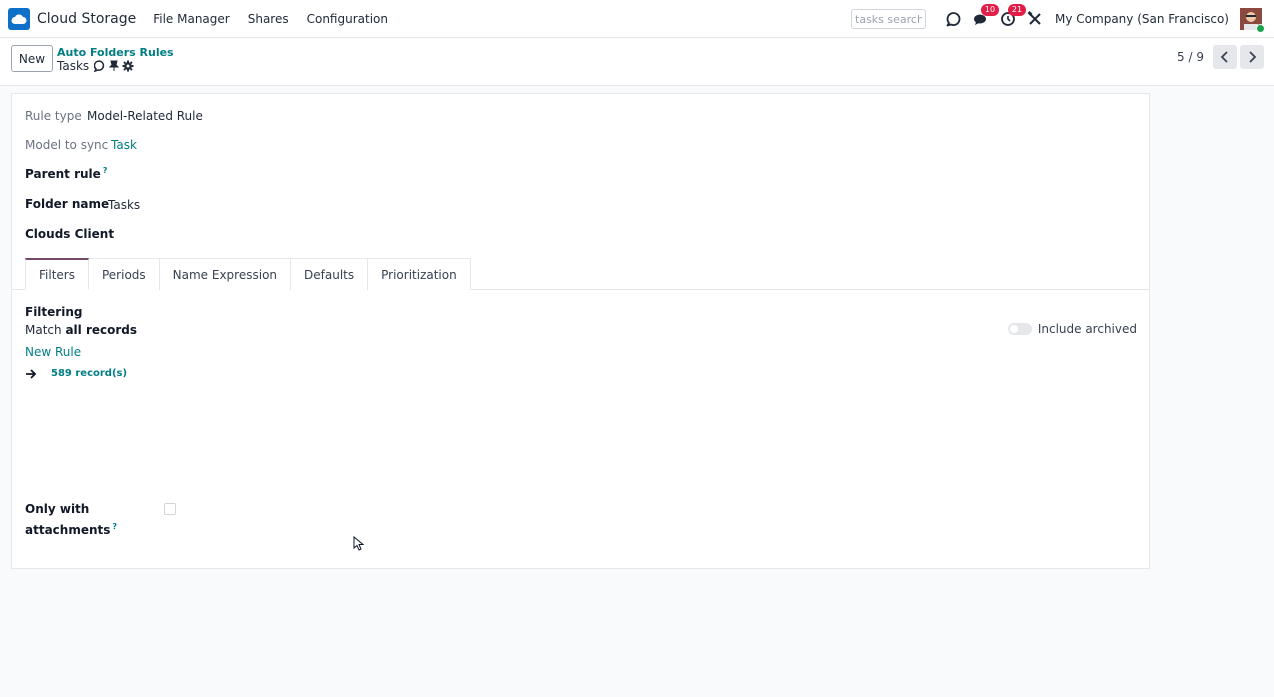  I want to click on pin-icon, so click(114, 66).